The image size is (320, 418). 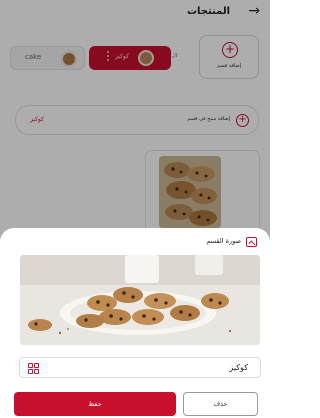 I want to click on save-button: حفظ, so click(x=95, y=404).